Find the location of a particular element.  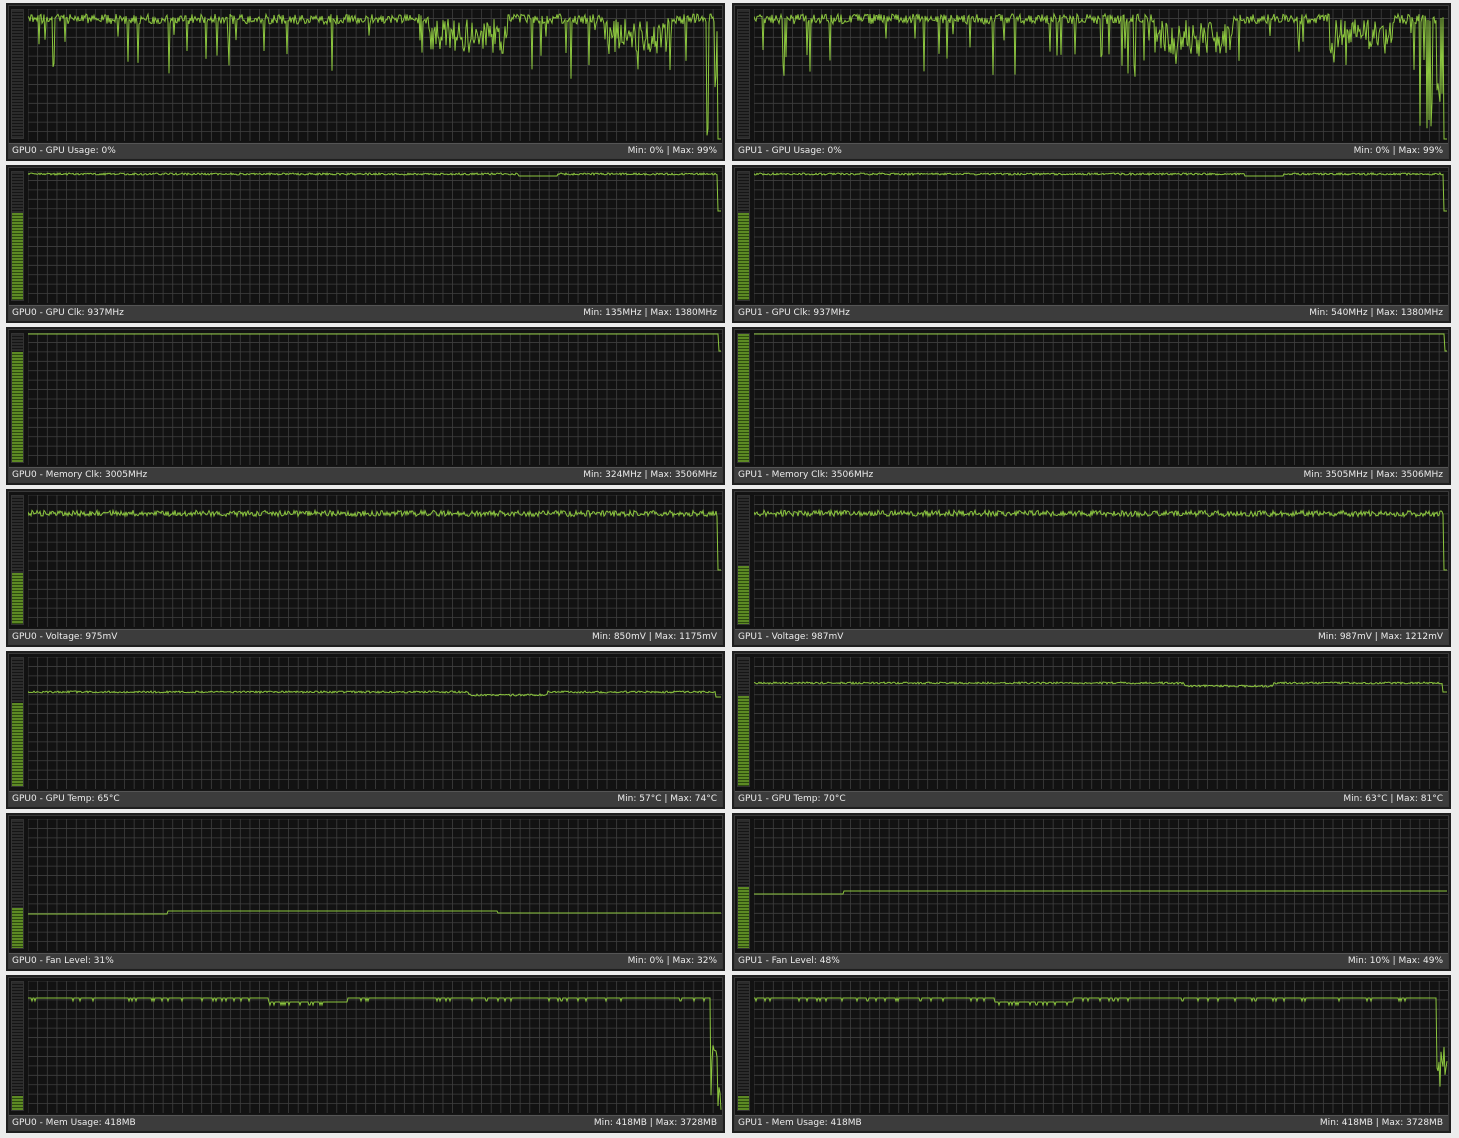

status-bar: GPU0 - Fan Level: 31% Min: 0% | Max: 32% is located at coordinates (365, 960).